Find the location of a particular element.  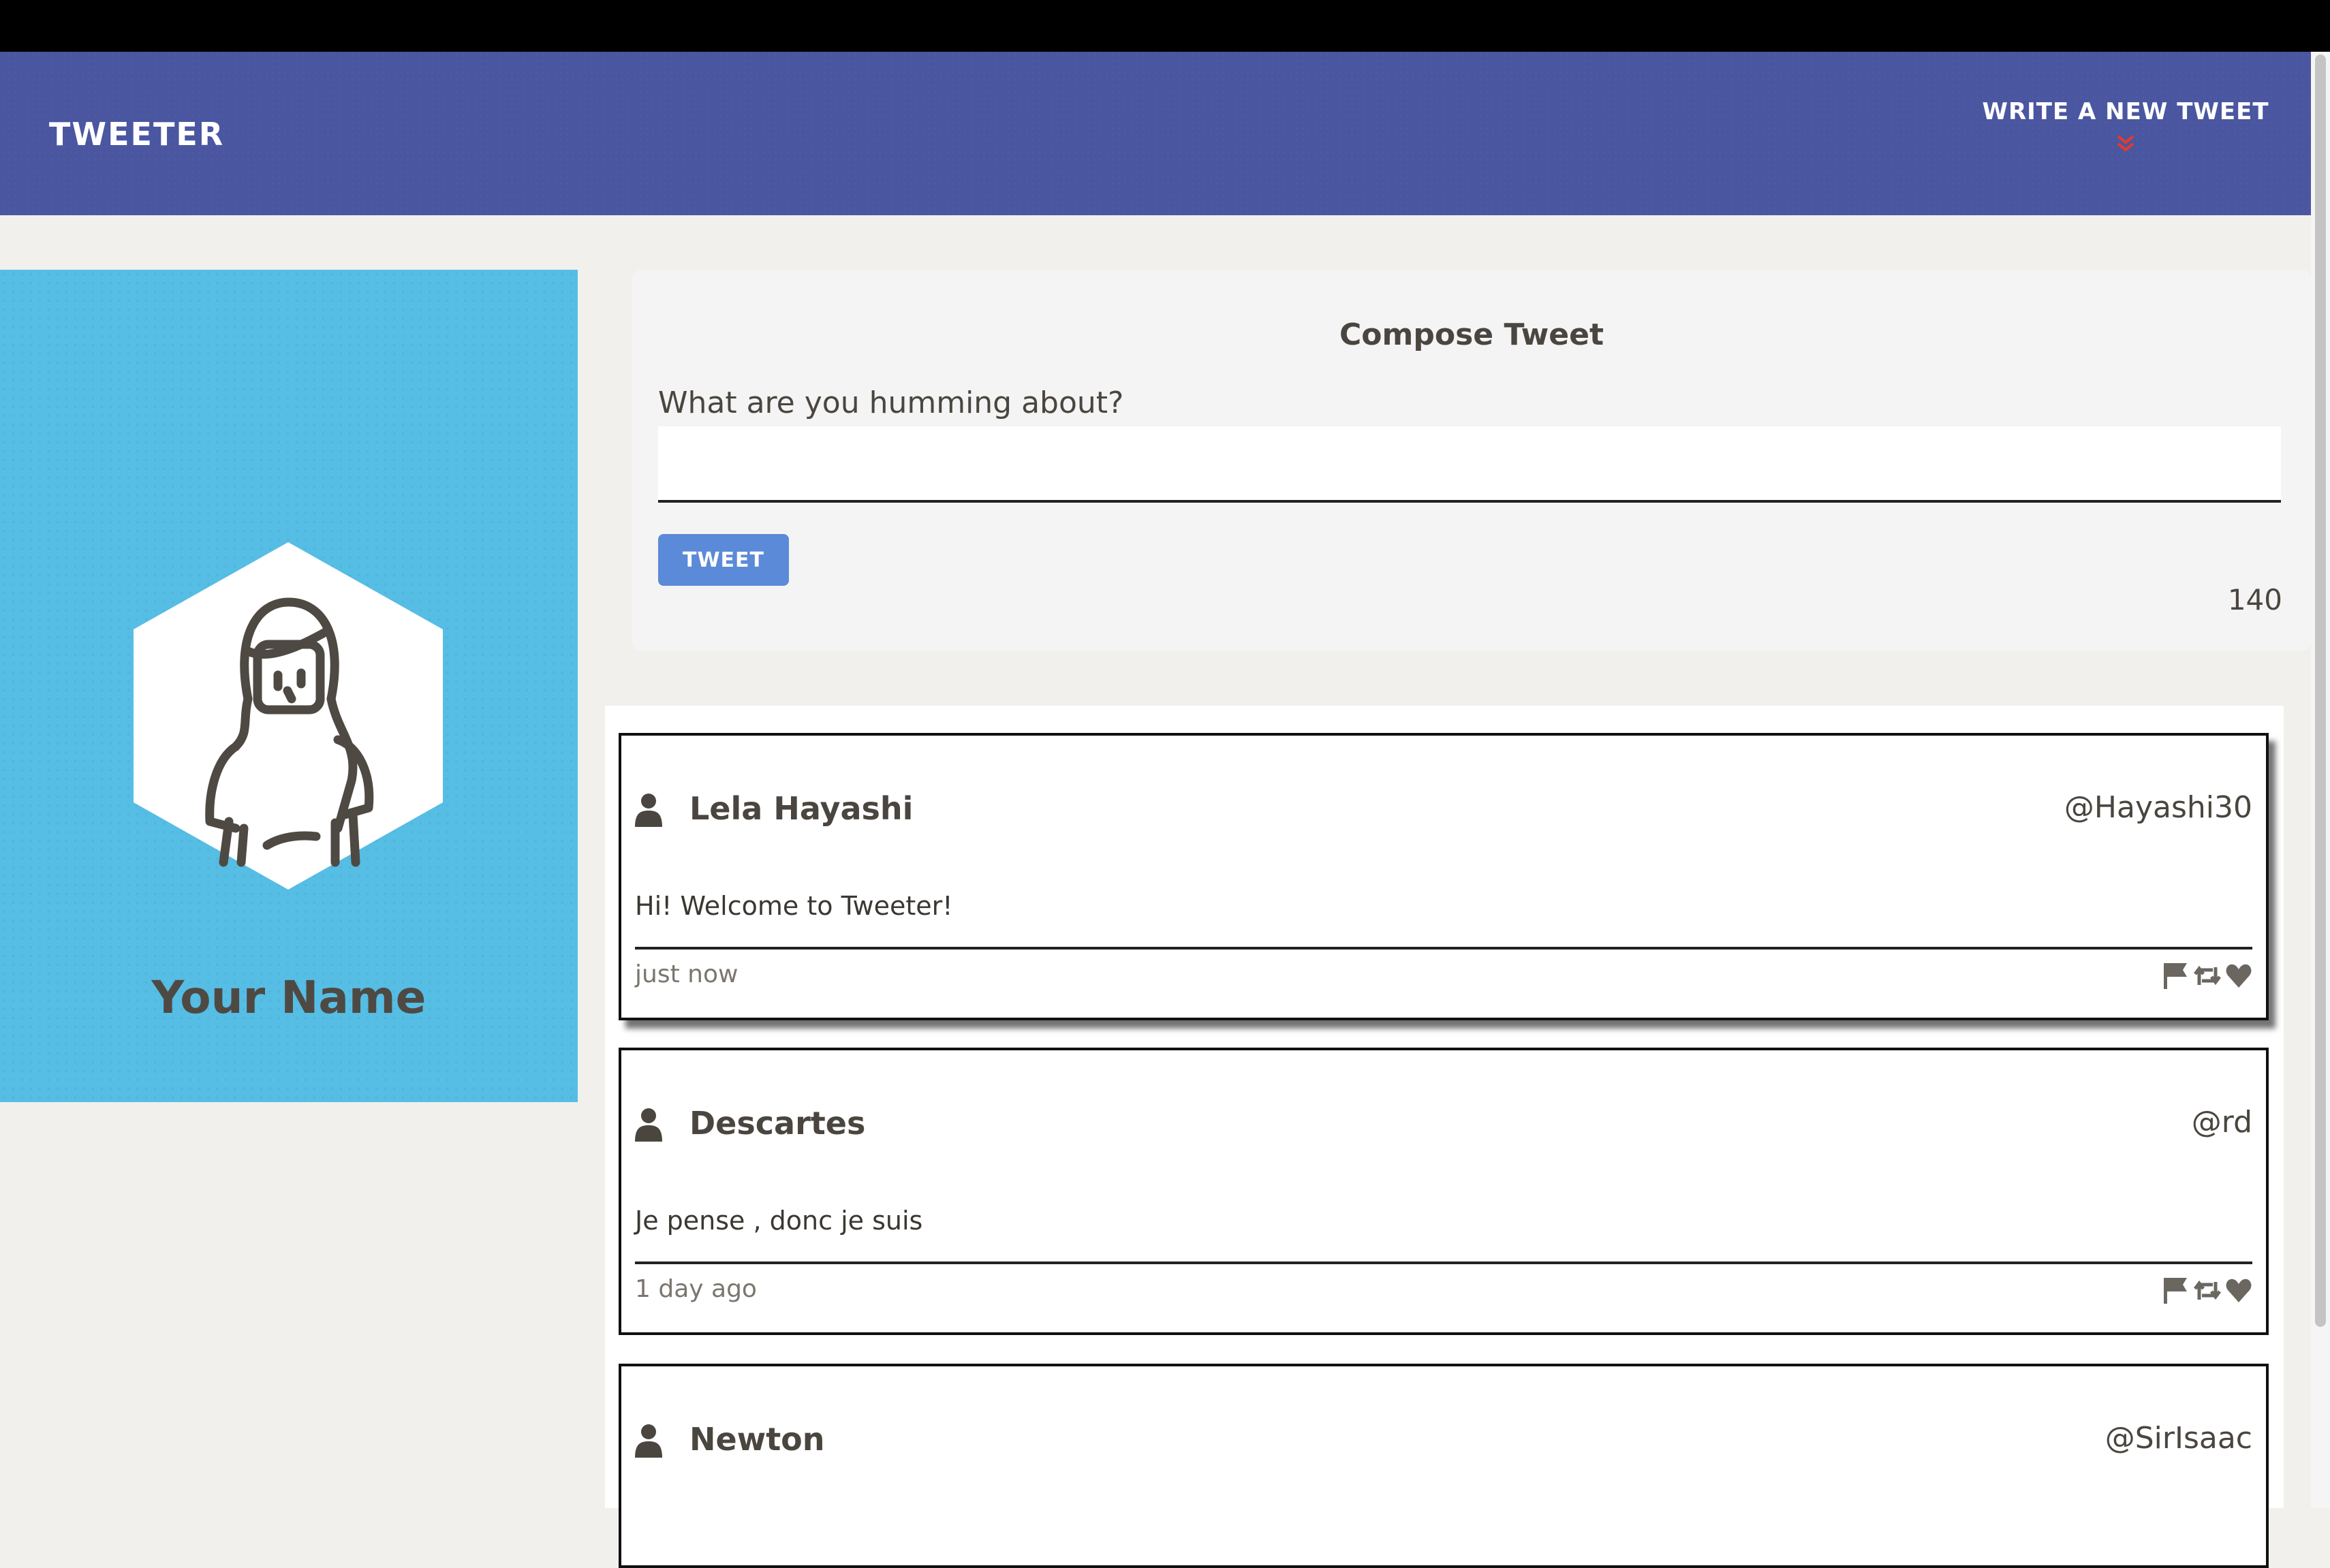

tweet-header: Newton @SirIsaac is located at coordinates (1443, 1441).